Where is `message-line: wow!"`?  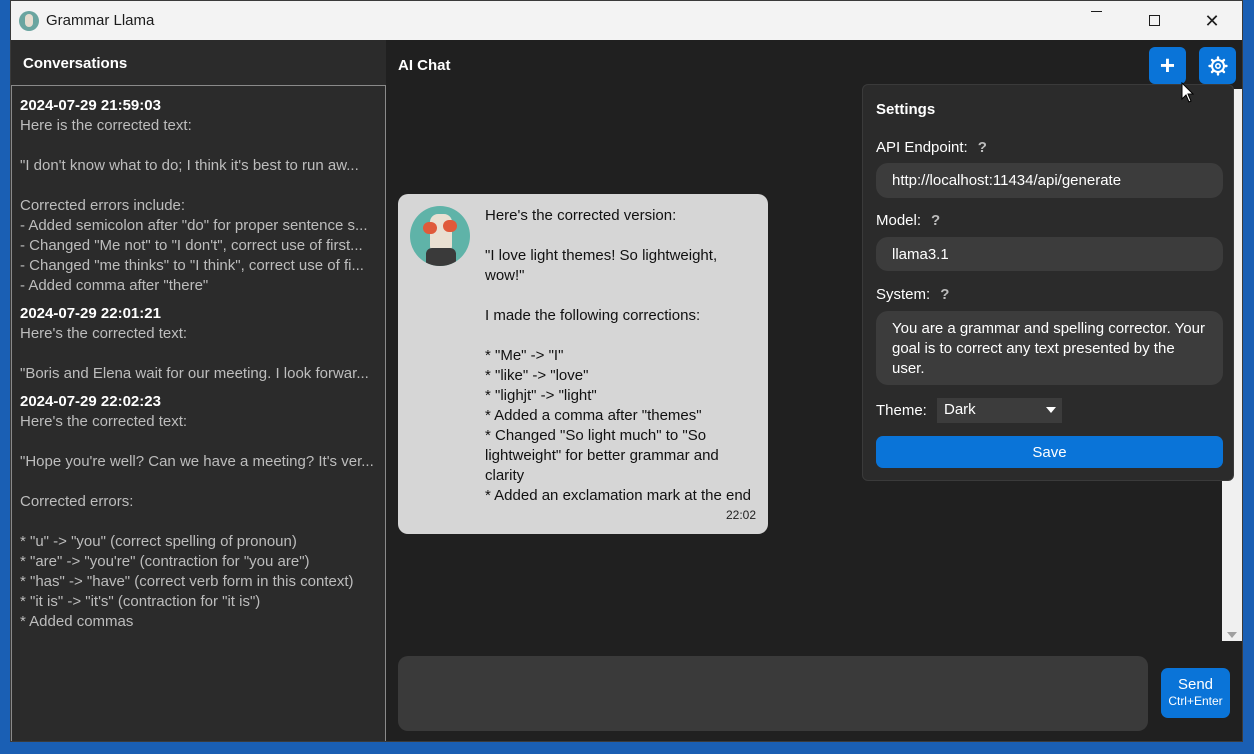
message-line: wow!" is located at coordinates (505, 275).